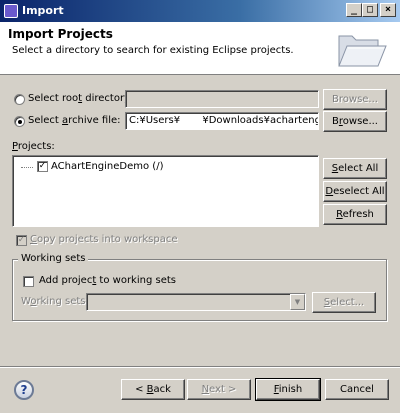 This screenshot has width=400, height=413. Describe the element at coordinates (33, 146) in the screenshot. I see `projects-label: Projects:` at that location.